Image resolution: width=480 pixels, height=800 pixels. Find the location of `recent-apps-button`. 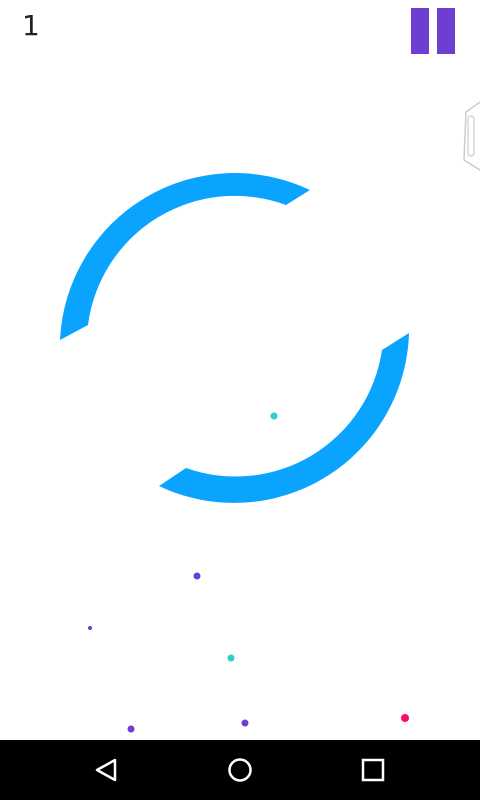

recent-apps-button is located at coordinates (373, 770).